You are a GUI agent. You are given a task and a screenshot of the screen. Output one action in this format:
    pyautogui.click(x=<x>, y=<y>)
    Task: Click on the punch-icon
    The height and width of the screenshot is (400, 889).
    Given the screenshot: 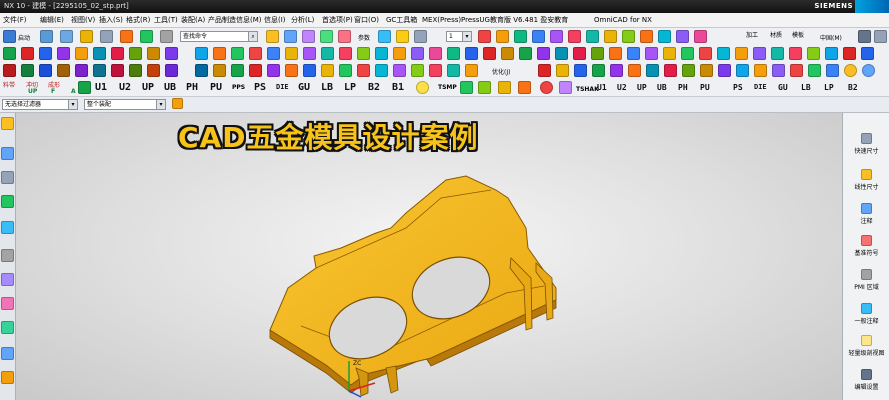 What is the action you would take?
    pyautogui.click(x=81, y=53)
    